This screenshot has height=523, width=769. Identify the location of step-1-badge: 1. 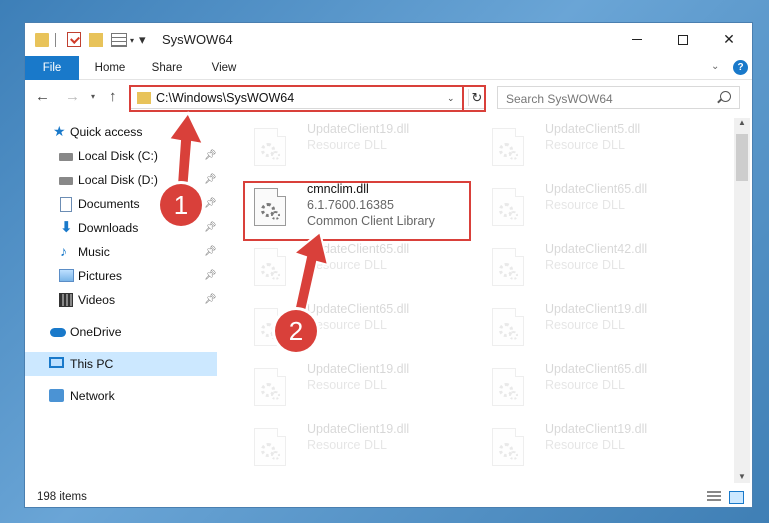
(181, 205).